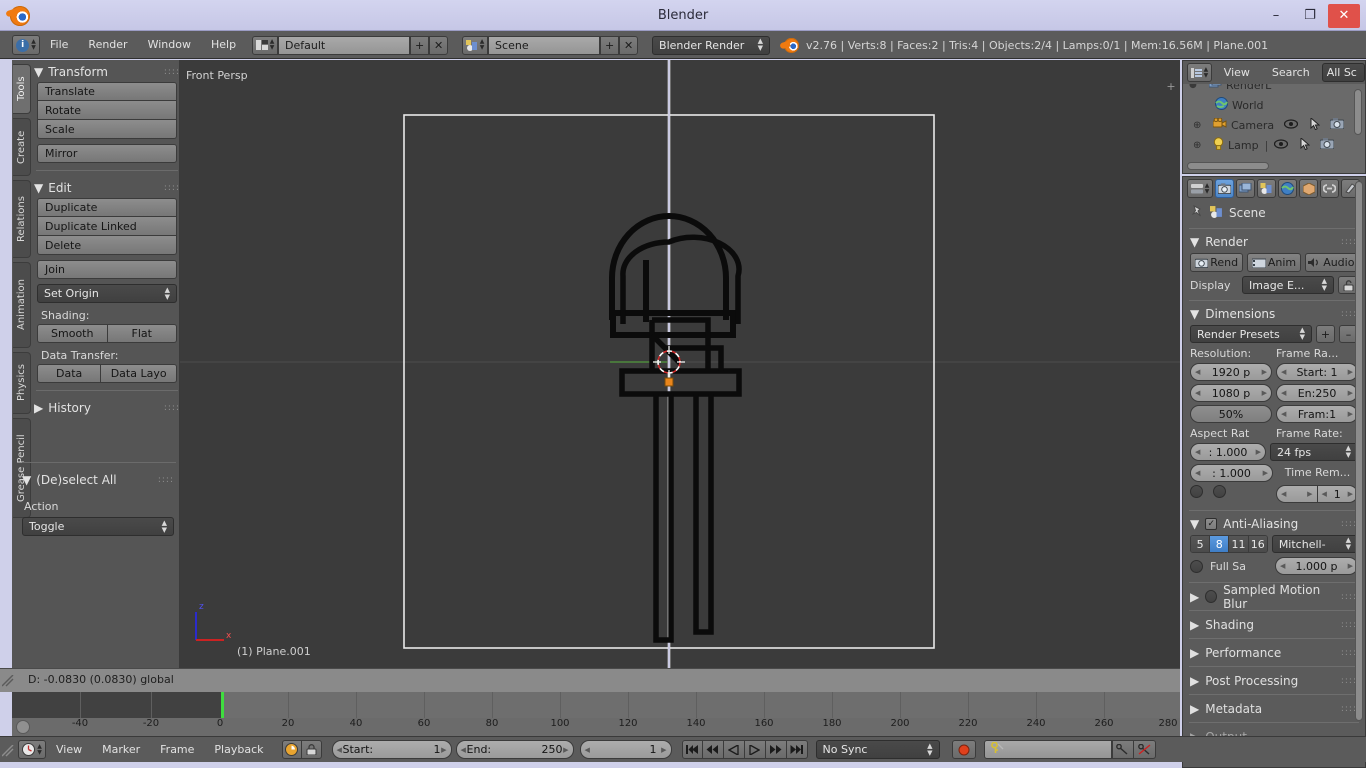 The width and height of the screenshot is (1366, 768). Describe the element at coordinates (1274, 652) in the screenshot. I see `section-header-performance: ▶ Performance ::::` at that location.